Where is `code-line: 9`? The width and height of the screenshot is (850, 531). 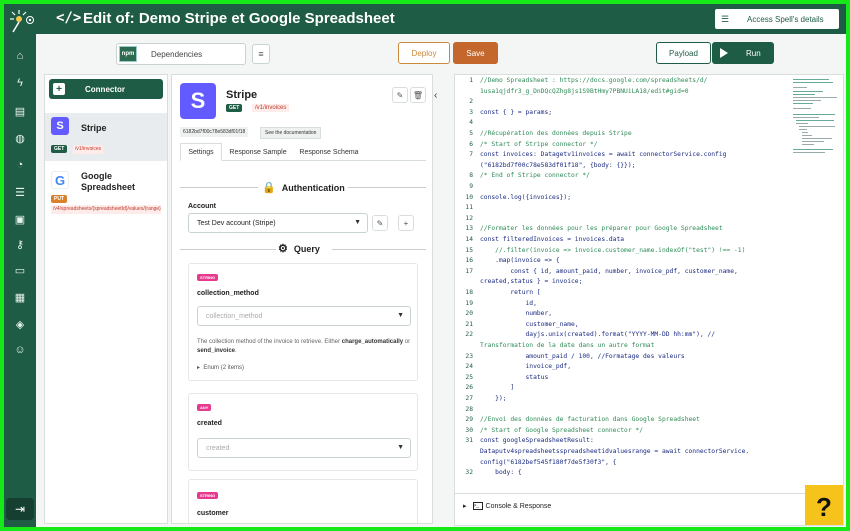
code-line: 9 is located at coordinates (620, 188).